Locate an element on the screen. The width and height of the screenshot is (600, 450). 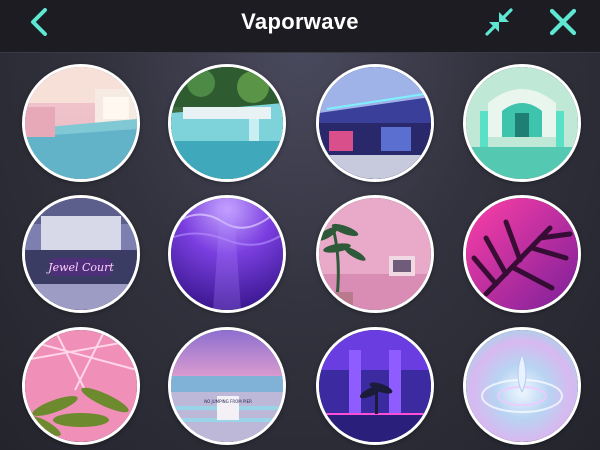
gallery-item-purple-neon-hall is located at coordinates (375, 386).